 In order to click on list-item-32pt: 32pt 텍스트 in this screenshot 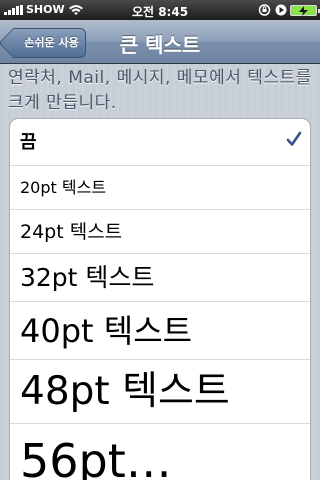, I will do `click(160, 278)`.